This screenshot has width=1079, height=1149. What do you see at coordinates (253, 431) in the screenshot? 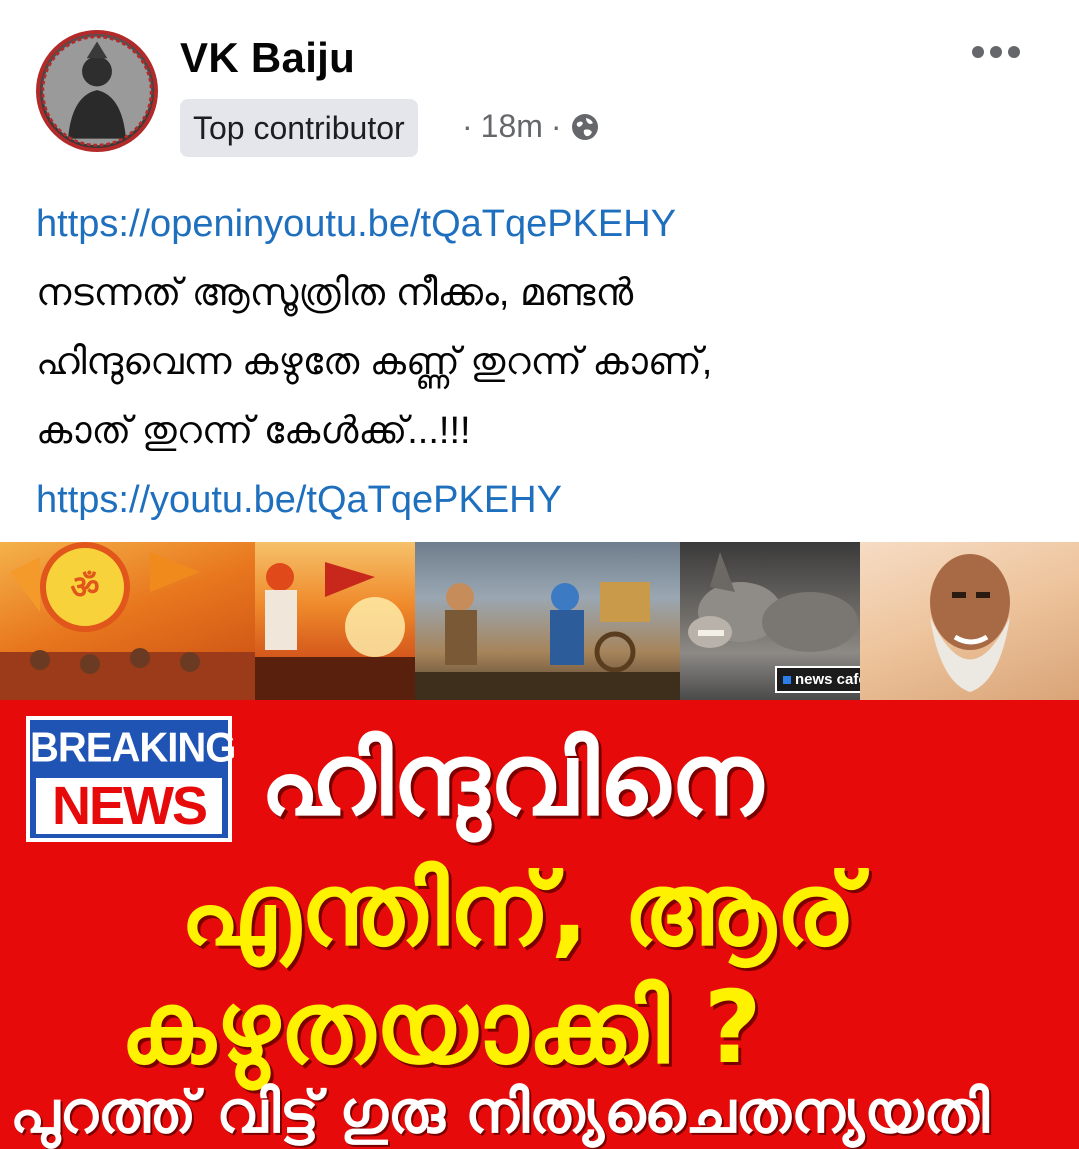
I see `post-text-line: കാത് തുറന്ന് കേൾക്ക്...!!!` at bounding box center [253, 431].